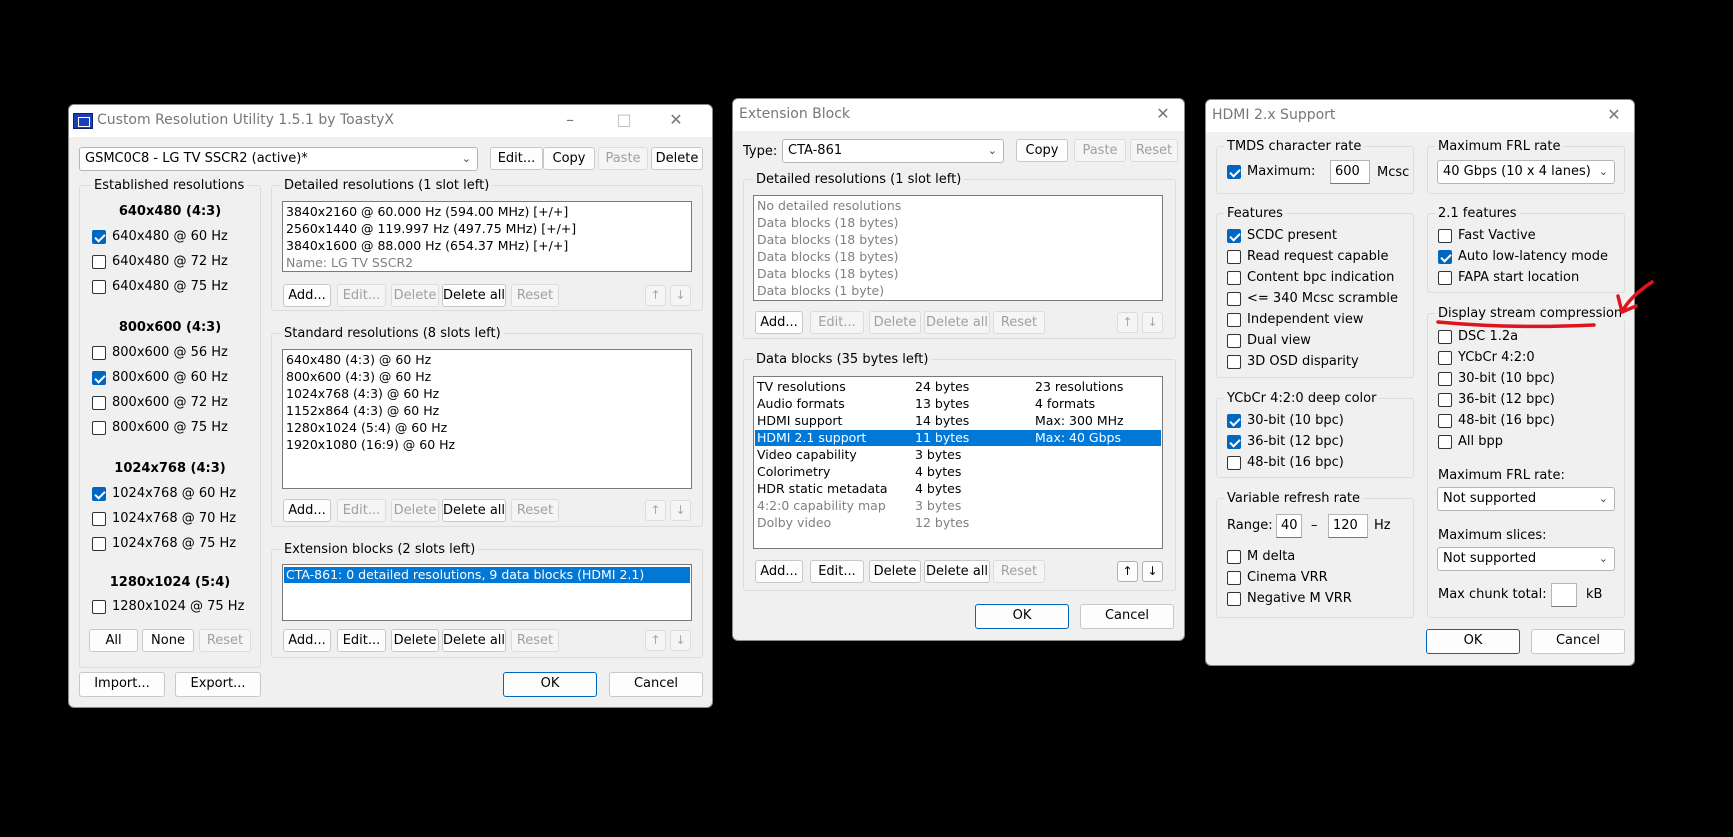  What do you see at coordinates (1470, 442) in the screenshot?
I see `chk-dsc-all-bpp: All bpp` at bounding box center [1470, 442].